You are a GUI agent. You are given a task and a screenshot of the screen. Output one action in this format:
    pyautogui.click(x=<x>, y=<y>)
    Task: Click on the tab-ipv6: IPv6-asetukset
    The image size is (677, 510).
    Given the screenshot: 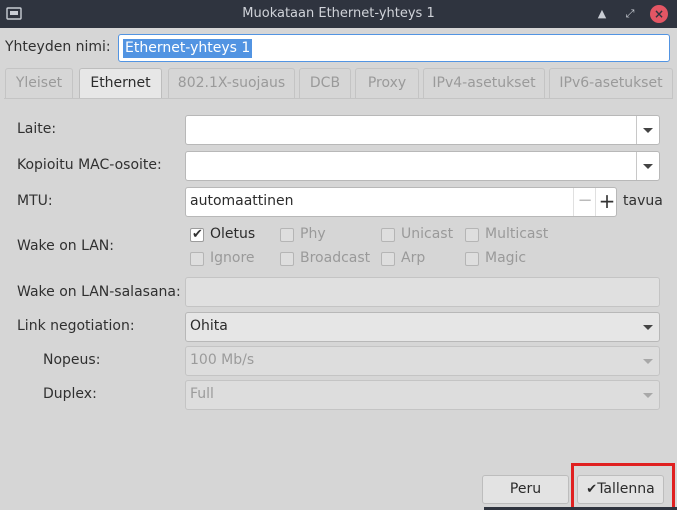 What is the action you would take?
    pyautogui.click(x=611, y=83)
    